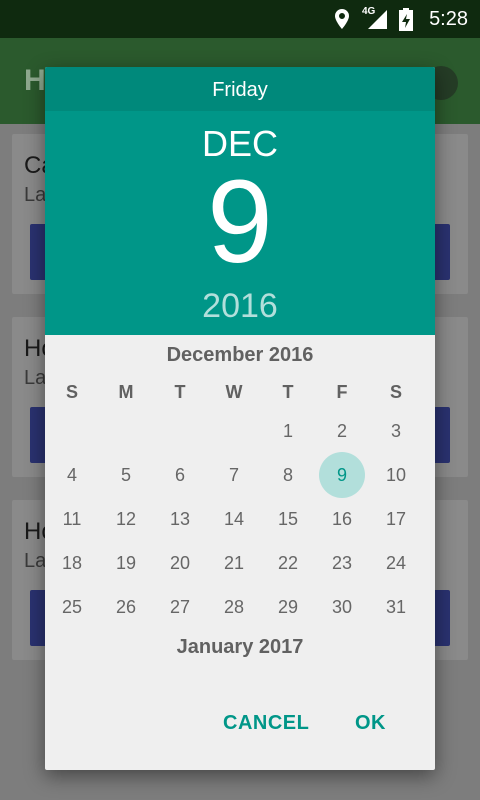 Image resolution: width=480 pixels, height=800 pixels. I want to click on calendar-day: 4, so click(72, 475).